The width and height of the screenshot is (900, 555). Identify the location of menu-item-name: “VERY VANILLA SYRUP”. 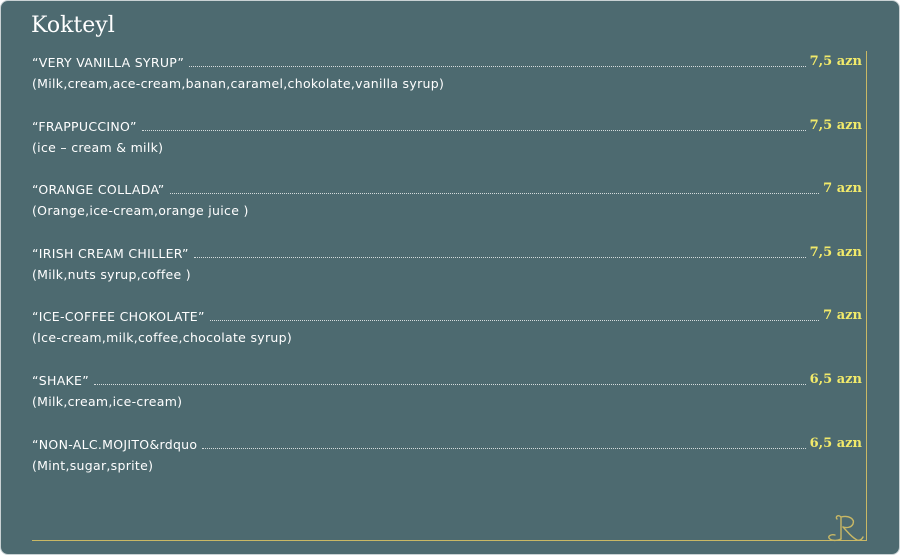
(108, 62).